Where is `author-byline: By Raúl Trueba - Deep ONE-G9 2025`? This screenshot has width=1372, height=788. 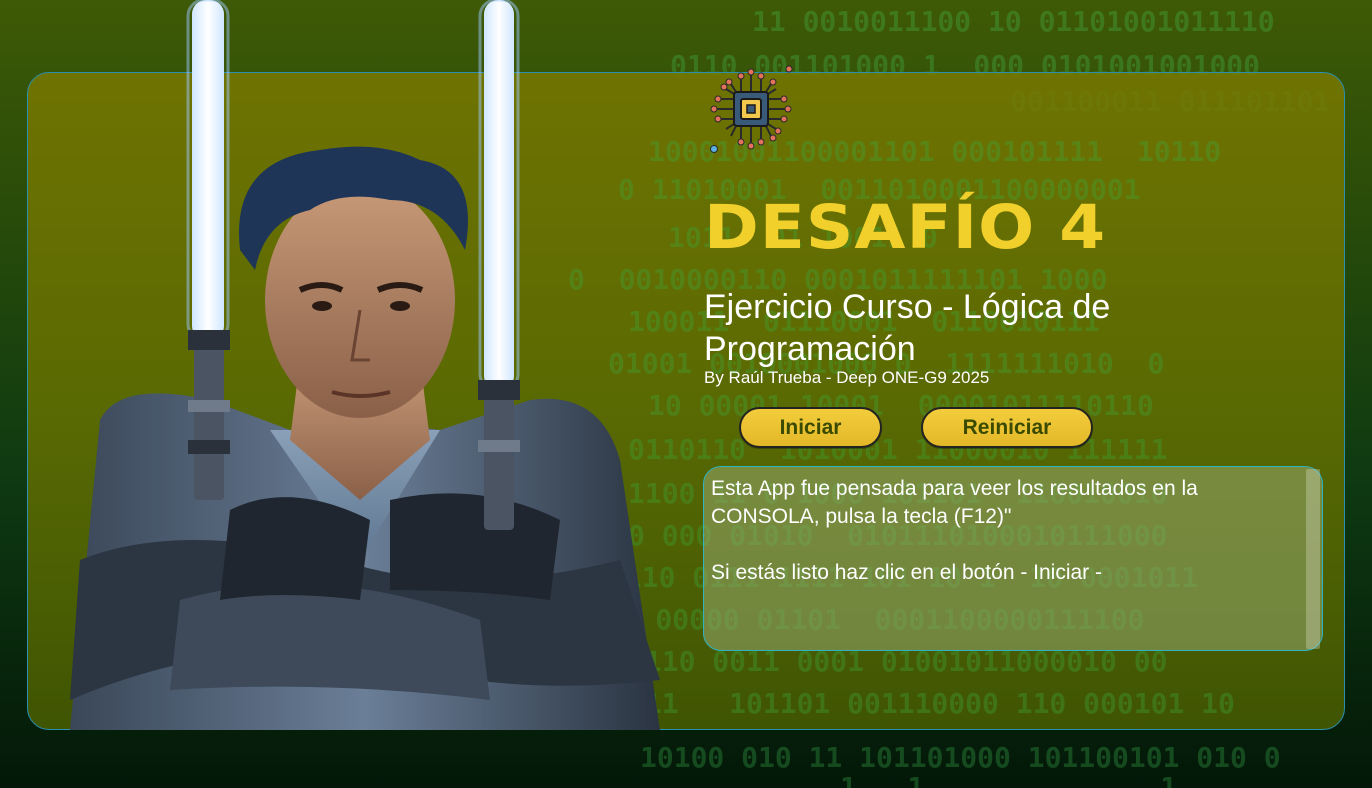
author-byline: By Raúl Trueba - Deep ONE-G9 2025 is located at coordinates (847, 377).